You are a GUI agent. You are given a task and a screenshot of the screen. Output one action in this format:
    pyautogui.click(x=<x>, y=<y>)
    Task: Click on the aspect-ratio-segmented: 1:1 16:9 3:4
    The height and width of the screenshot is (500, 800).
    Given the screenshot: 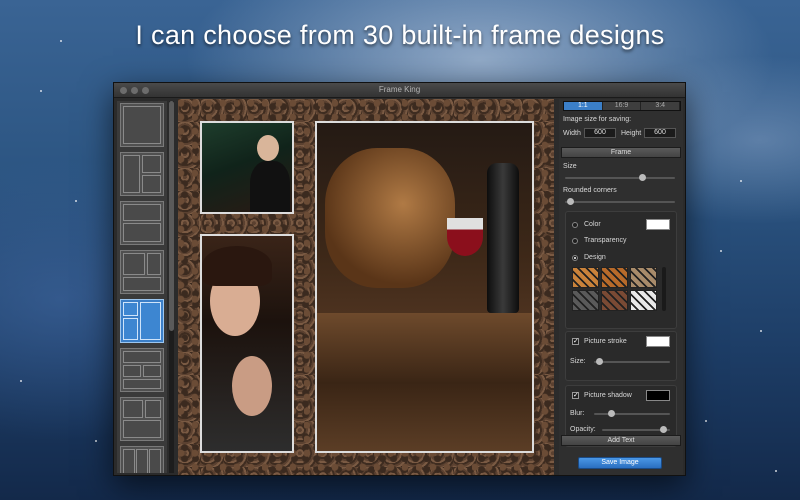 What is the action you would take?
    pyautogui.click(x=622, y=106)
    